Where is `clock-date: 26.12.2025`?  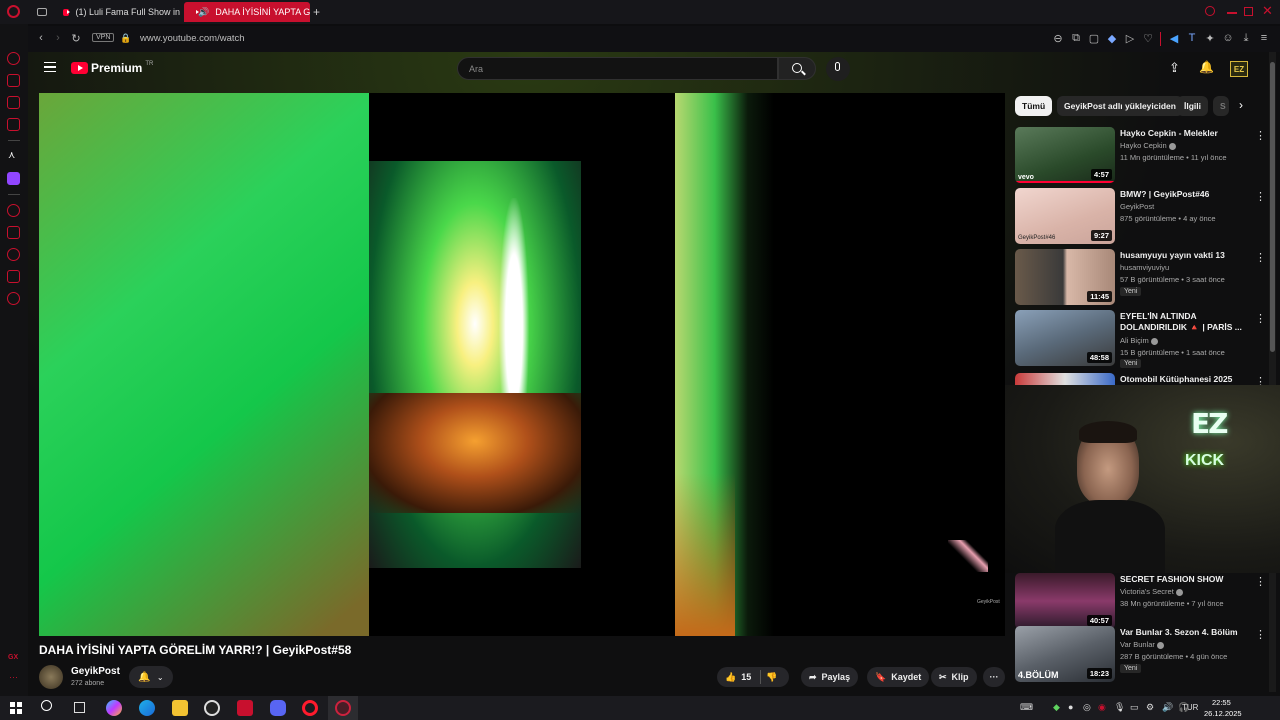
clock-date: 26.12.2025 is located at coordinates (1223, 713).